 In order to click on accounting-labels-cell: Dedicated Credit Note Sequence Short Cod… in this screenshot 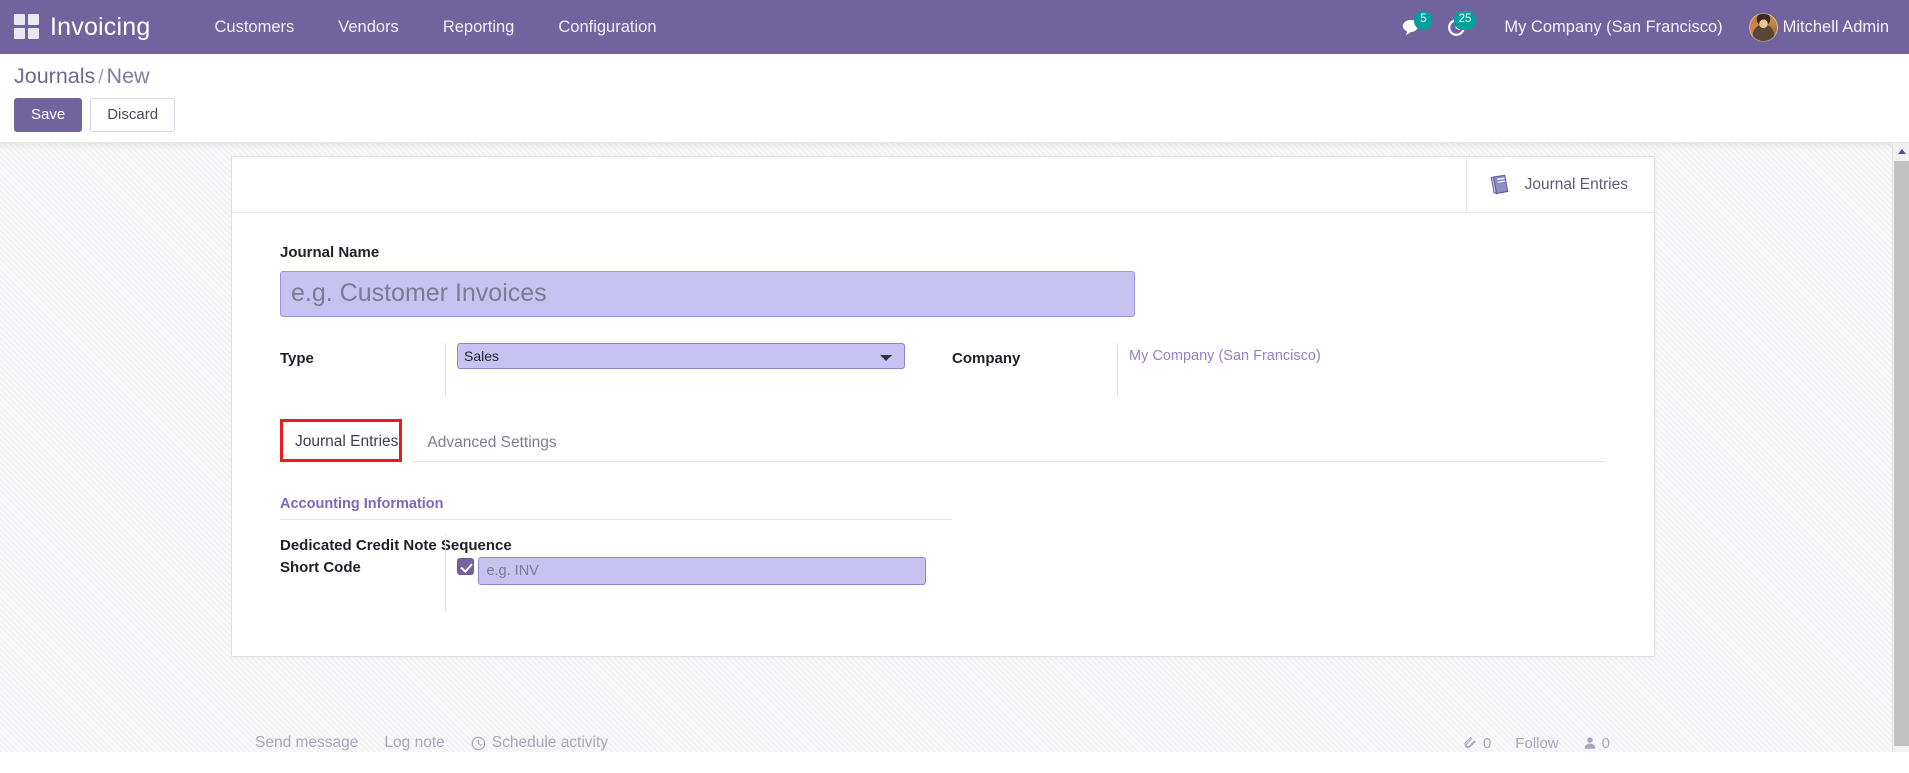, I will do `click(396, 556)`.